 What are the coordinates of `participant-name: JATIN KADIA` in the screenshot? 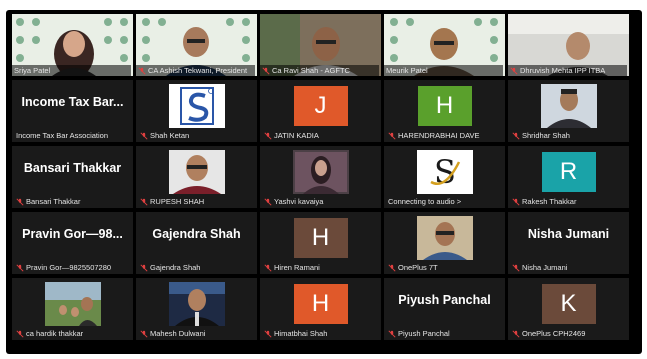 It's located at (296, 135).